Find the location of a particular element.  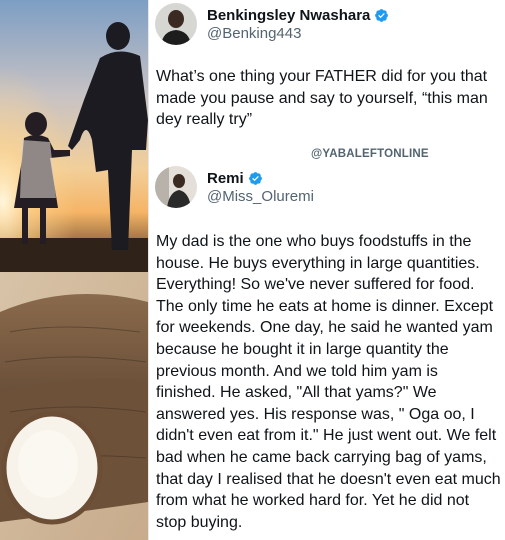

yam-tubers-photo is located at coordinates (74, 406).